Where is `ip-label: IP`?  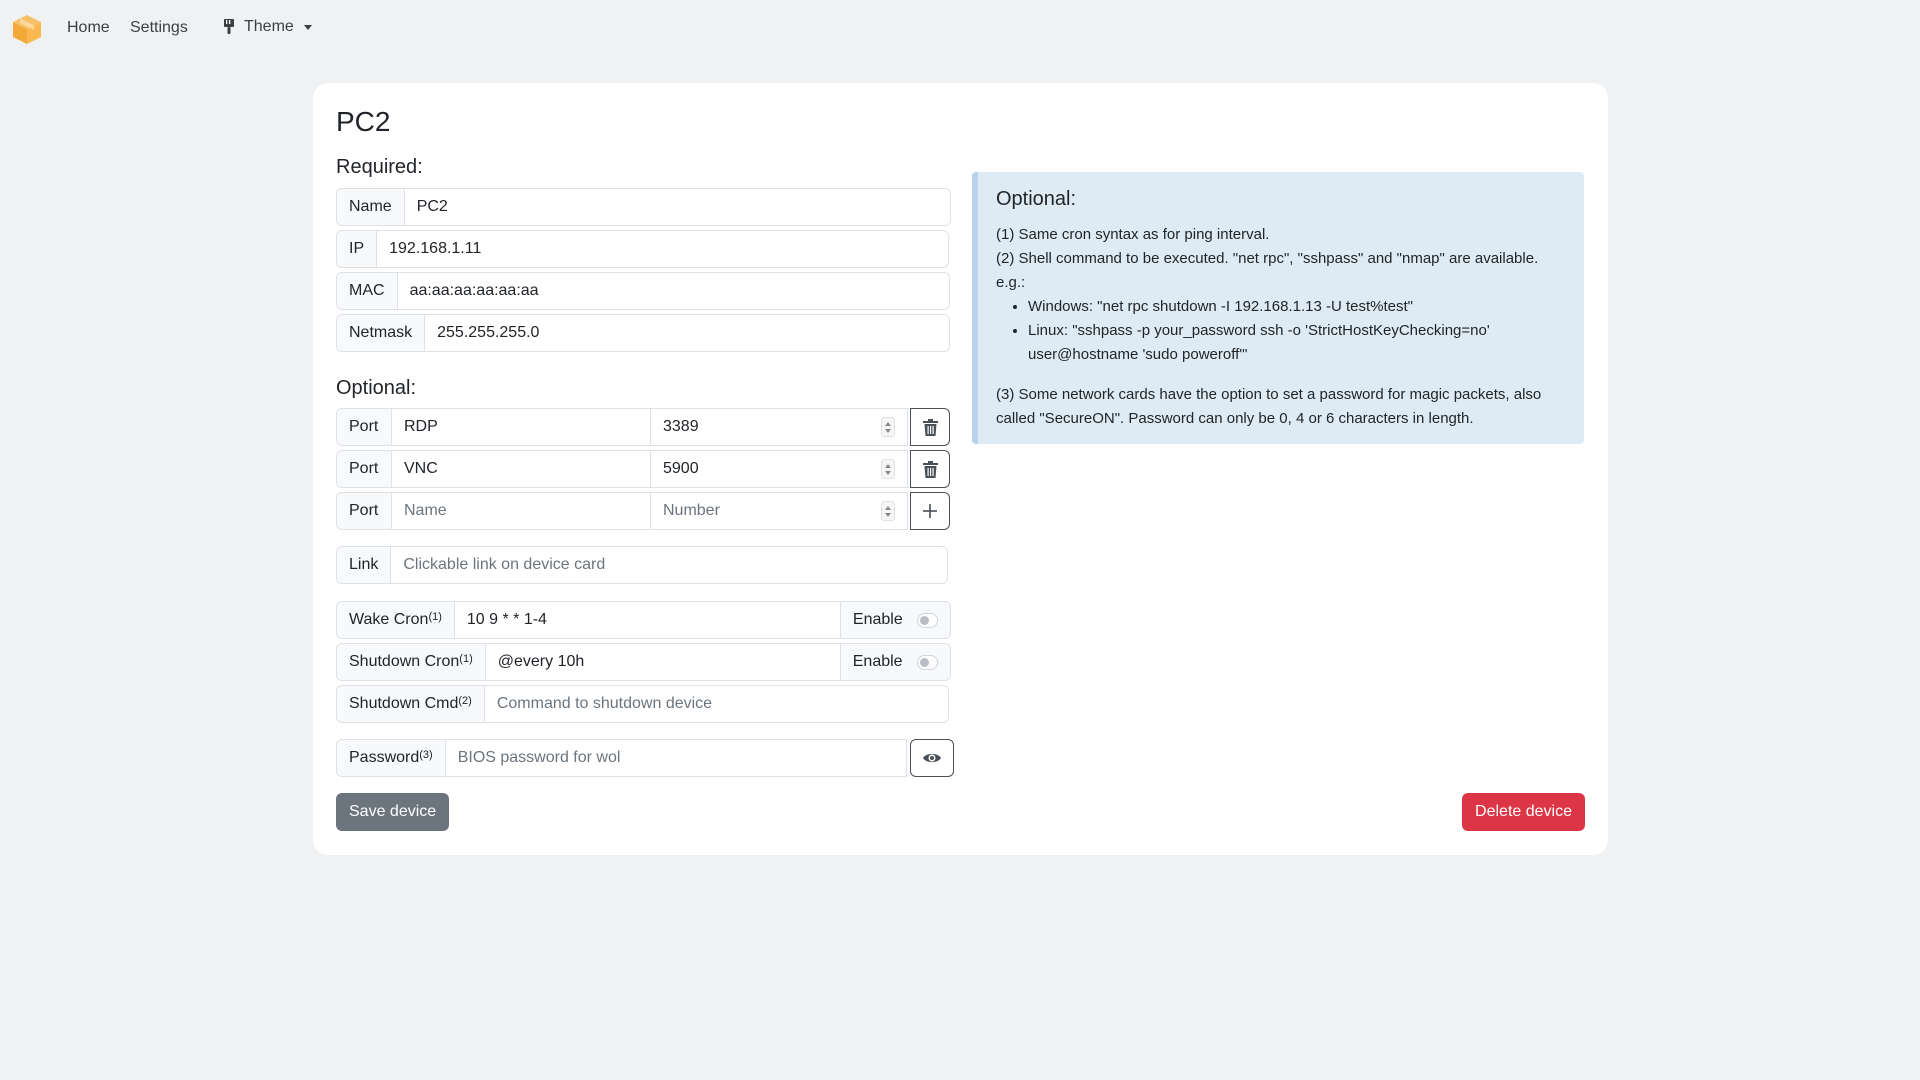
ip-label: IP is located at coordinates (357, 249).